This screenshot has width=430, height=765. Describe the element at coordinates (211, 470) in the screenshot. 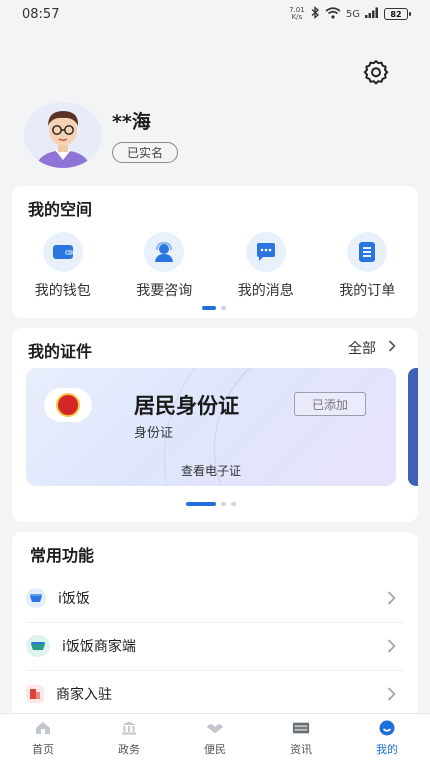

I see `view-e-certificate-link: 查看电子证` at that location.